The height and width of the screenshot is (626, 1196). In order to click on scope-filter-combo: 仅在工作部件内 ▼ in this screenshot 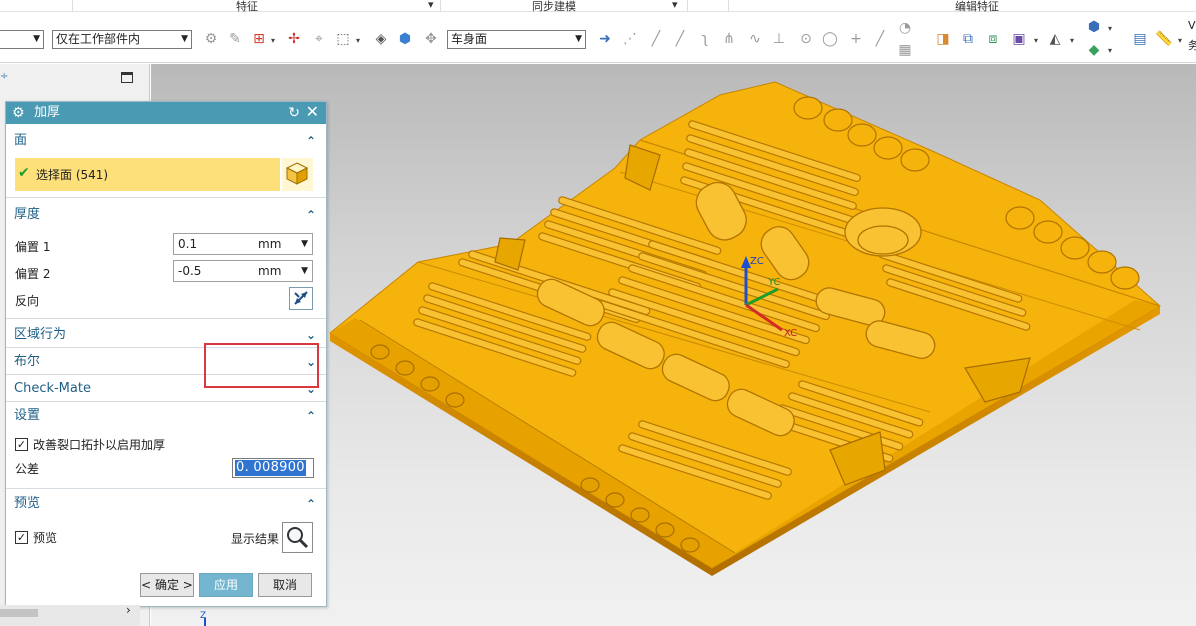, I will do `click(122, 39)`.